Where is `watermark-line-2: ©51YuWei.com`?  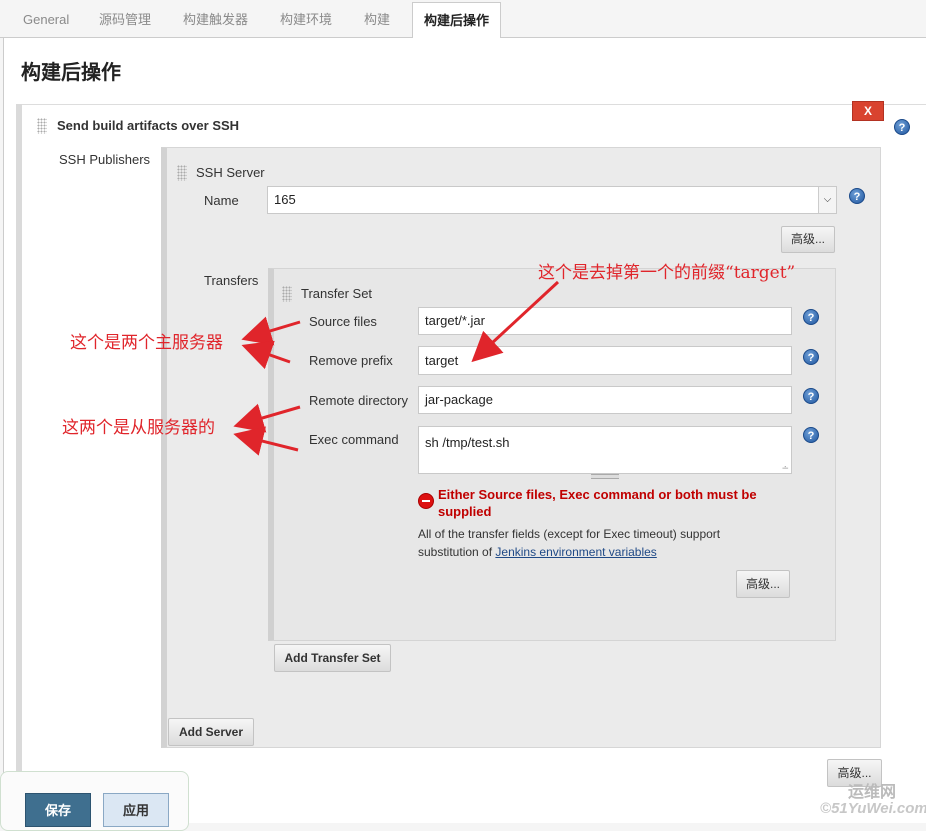 watermark-line-2: ©51YuWei.com is located at coordinates (873, 808).